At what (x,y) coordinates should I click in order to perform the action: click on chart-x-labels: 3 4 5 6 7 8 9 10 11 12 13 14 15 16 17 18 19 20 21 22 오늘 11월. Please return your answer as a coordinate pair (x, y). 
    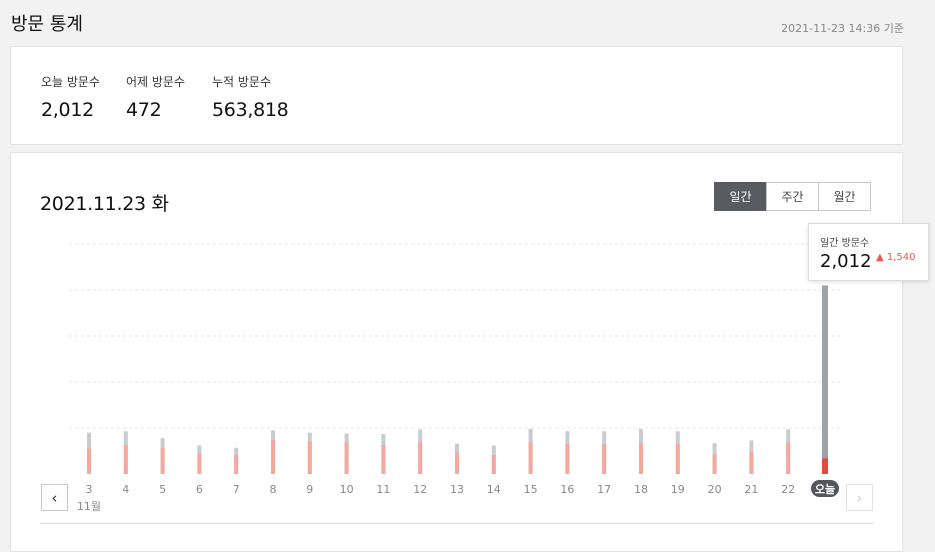
    Looking at the image, I should click on (458, 496).